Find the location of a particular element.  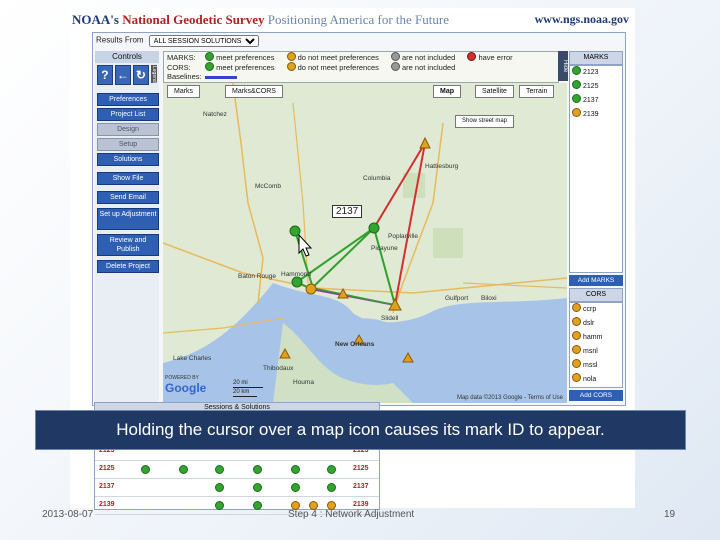

cors-item-label: ccrp is located at coordinates (590, 309).